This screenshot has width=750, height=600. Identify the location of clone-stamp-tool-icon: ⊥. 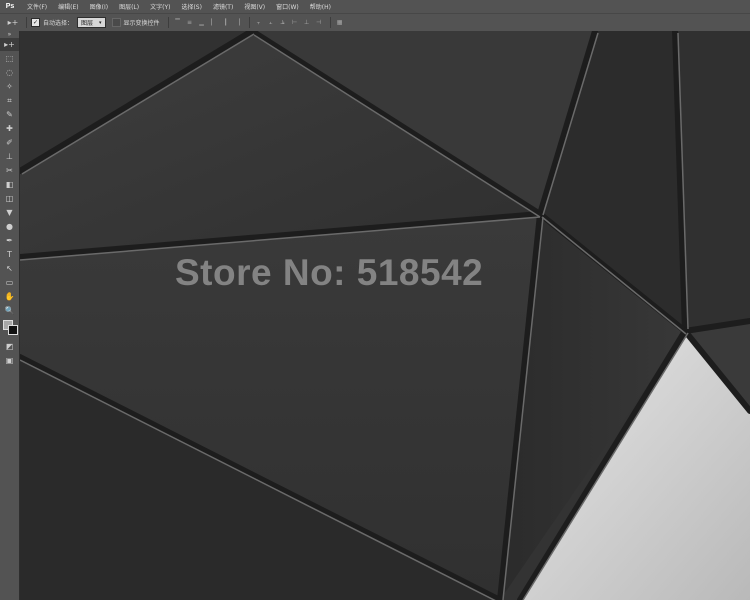
(9, 156).